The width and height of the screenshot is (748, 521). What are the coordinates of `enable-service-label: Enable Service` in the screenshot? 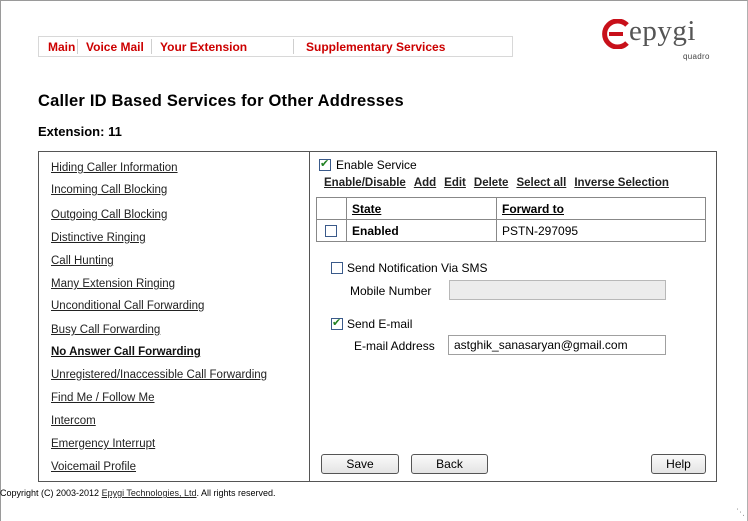 It's located at (376, 165).